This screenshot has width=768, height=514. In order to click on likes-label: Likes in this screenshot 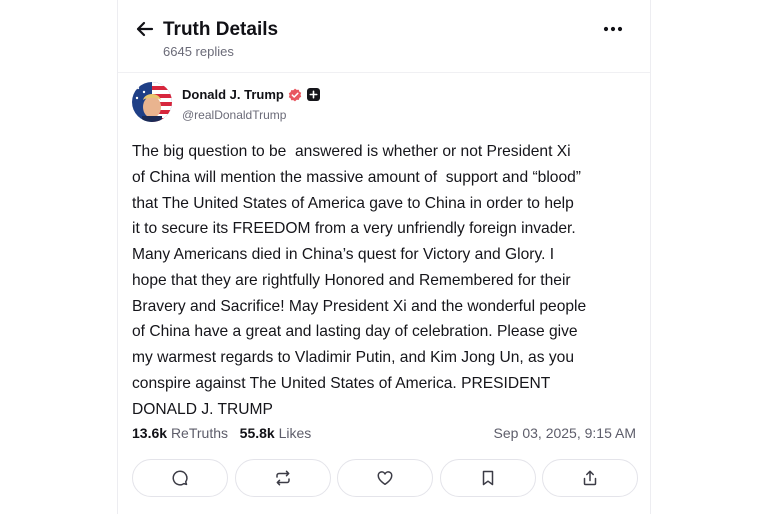, I will do `click(295, 433)`.